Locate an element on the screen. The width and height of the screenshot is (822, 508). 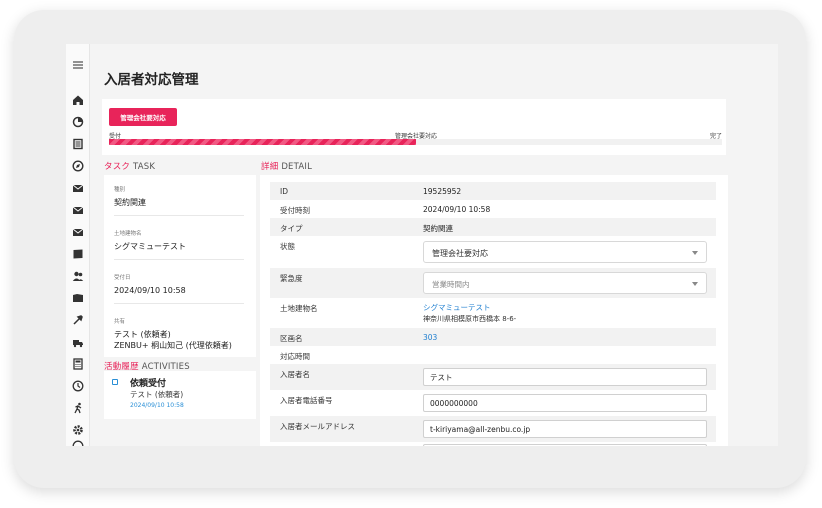
detail-section-heading: 詳細 DETAIL is located at coordinates (286, 166).